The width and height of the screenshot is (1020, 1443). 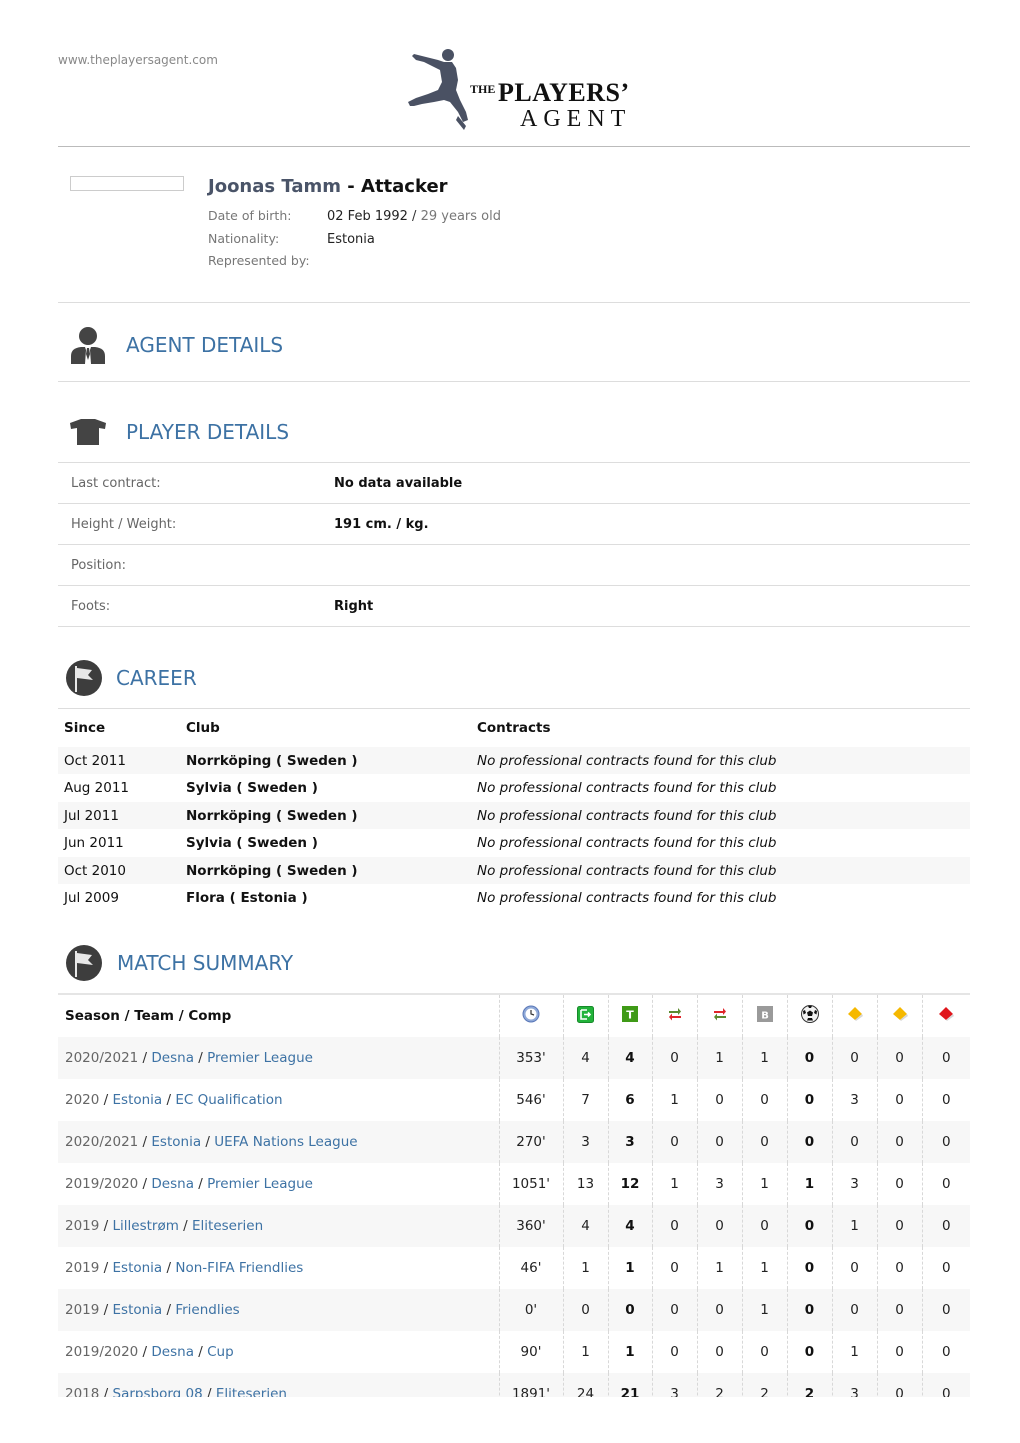 I want to click on competition-link: Non-FIFA Friendlies, so click(x=239, y=1268).